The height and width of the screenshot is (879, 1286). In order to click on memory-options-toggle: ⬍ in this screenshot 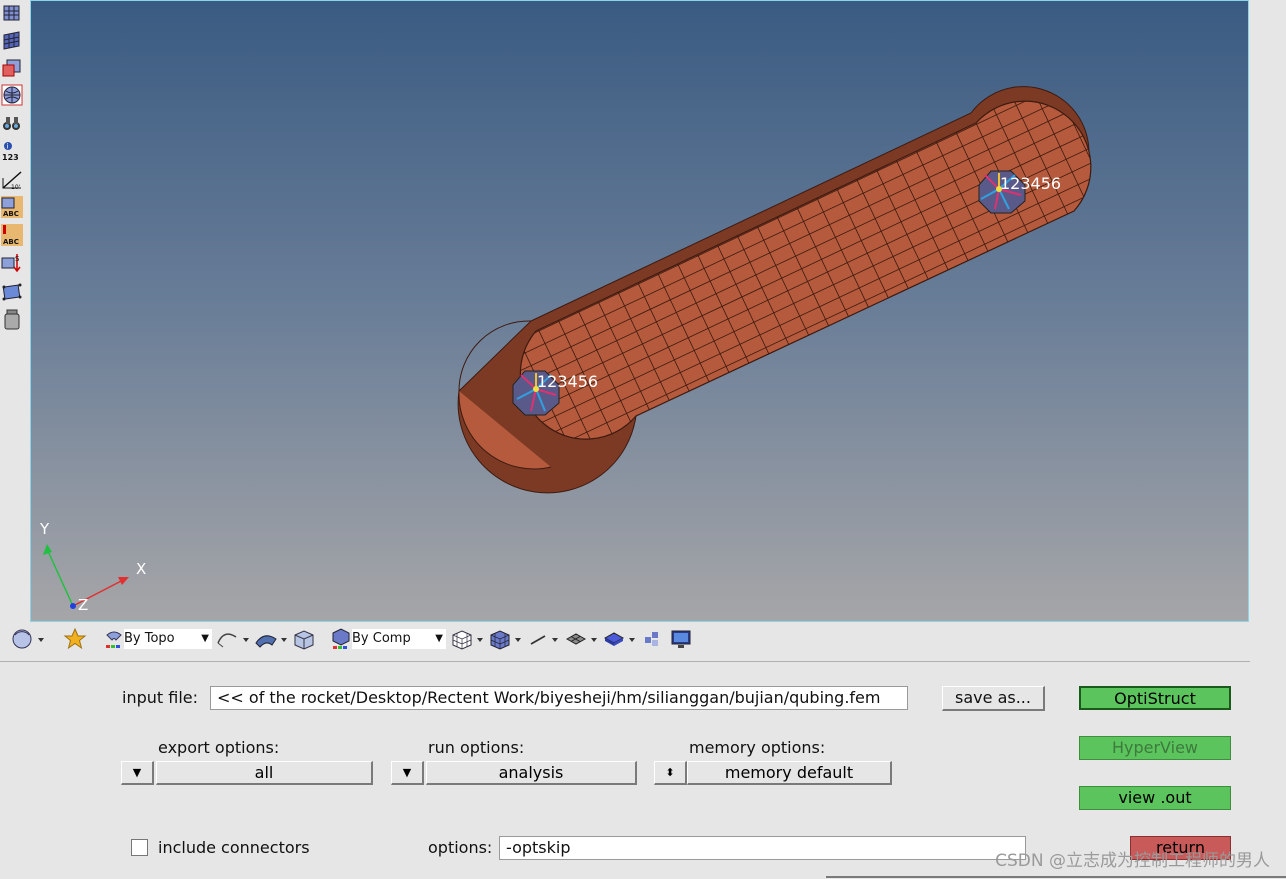, I will do `click(670, 773)`.